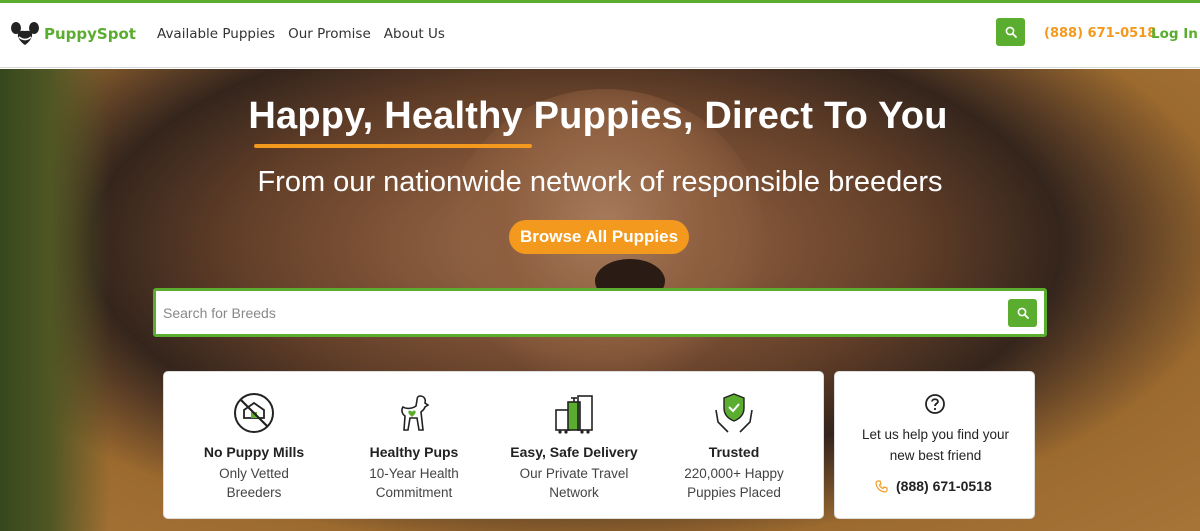 The width and height of the screenshot is (1200, 531). I want to click on main-nav: Available Puppies Our Promise About Us, so click(307, 34).